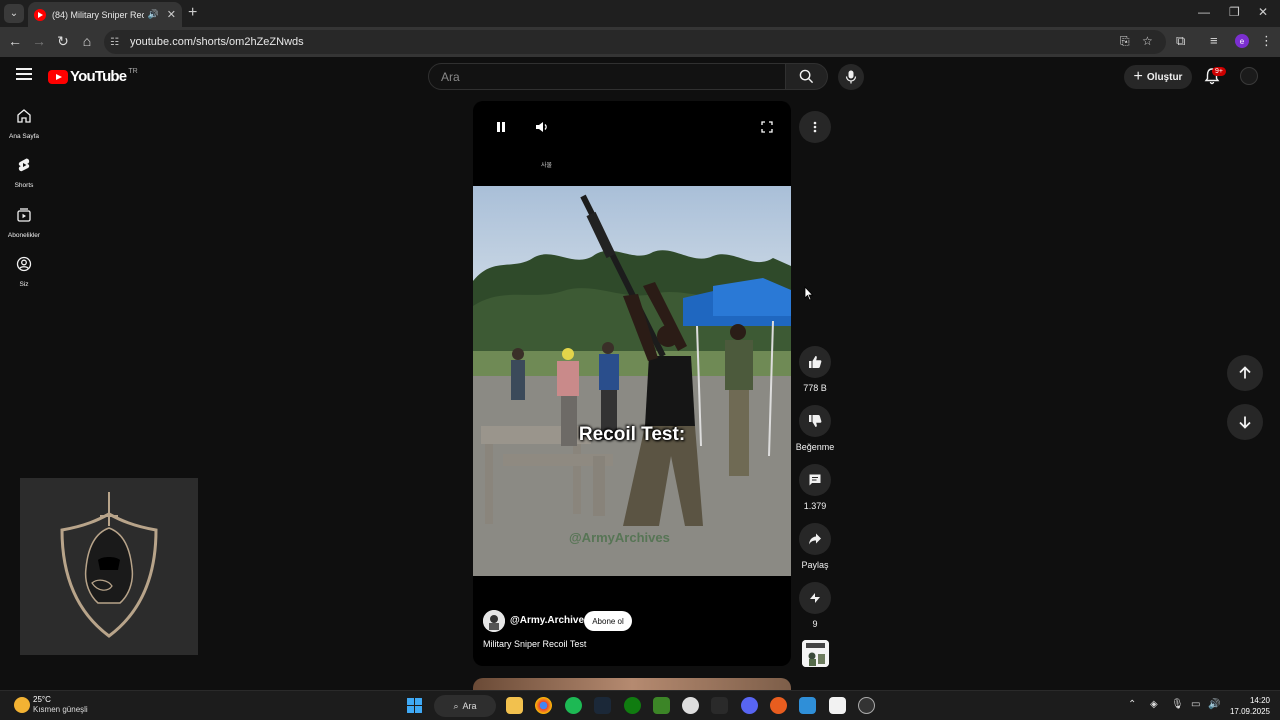 This screenshot has width=1280, height=720. I want to click on next-short-button, so click(1245, 422).